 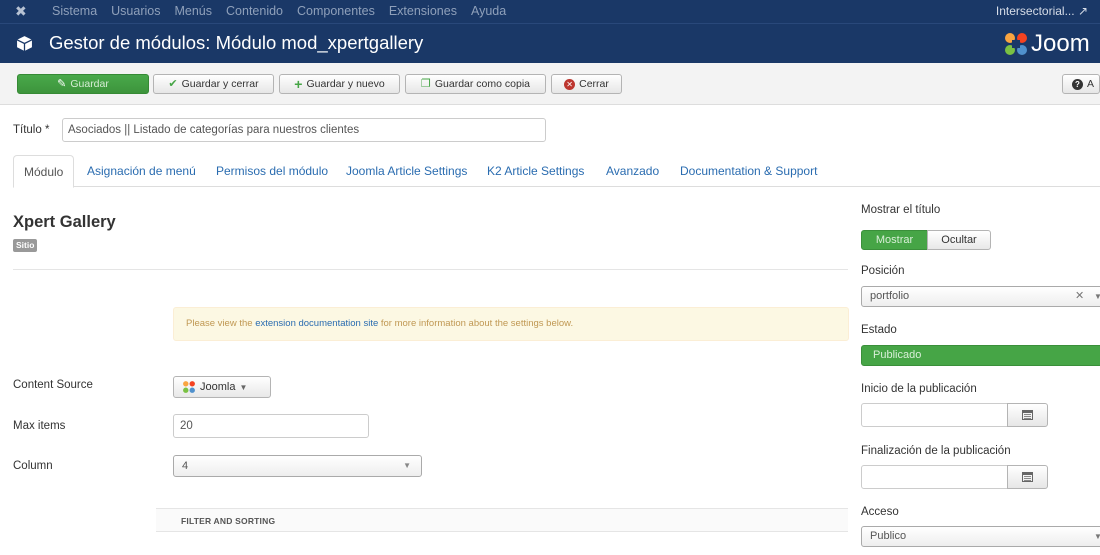 What do you see at coordinates (888, 536) in the screenshot?
I see `access-value: Publico` at bounding box center [888, 536].